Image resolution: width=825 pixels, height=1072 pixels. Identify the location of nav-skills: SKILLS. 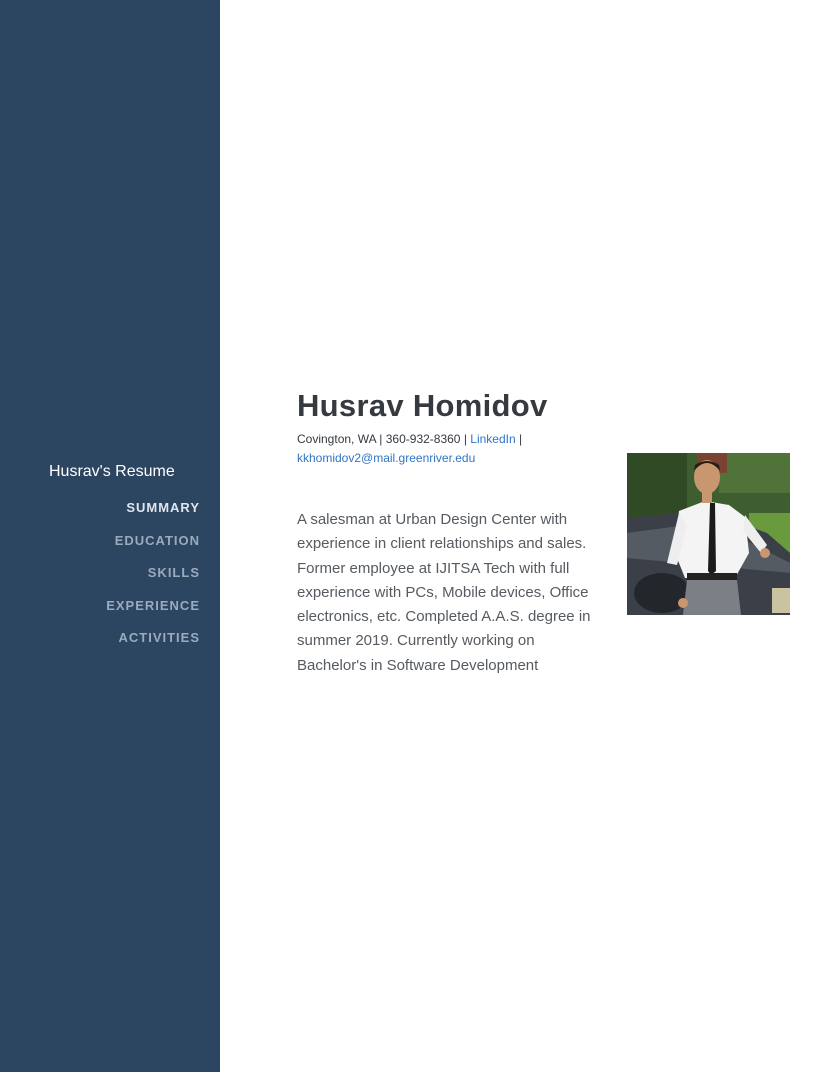
(174, 572).